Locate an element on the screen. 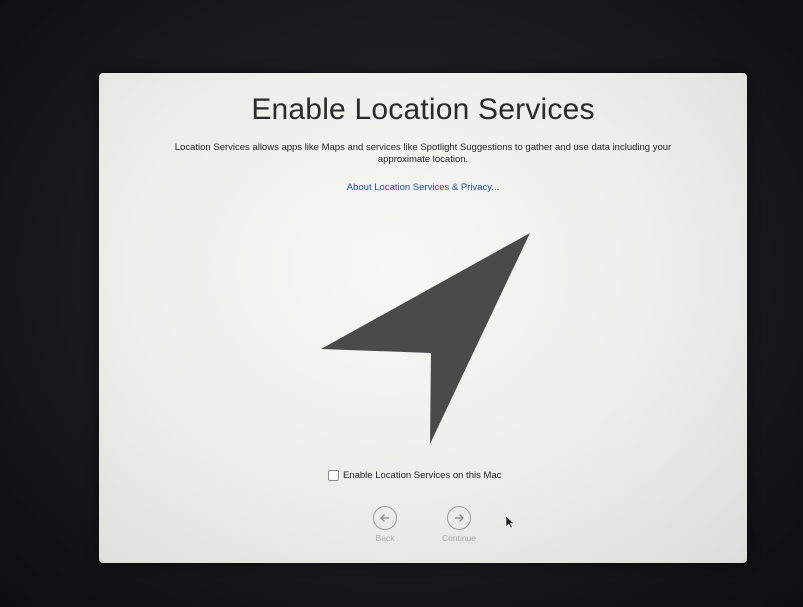 This screenshot has width=803, height=607. enable-location-checkbox is located at coordinates (333, 475).